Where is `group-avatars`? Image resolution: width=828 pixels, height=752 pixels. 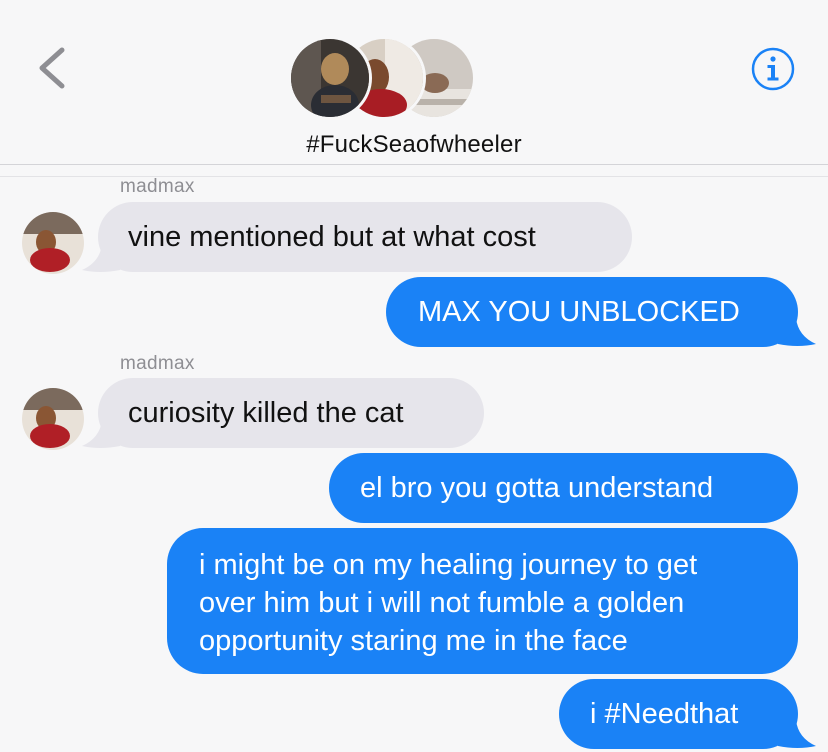 group-avatars is located at coordinates (384, 79).